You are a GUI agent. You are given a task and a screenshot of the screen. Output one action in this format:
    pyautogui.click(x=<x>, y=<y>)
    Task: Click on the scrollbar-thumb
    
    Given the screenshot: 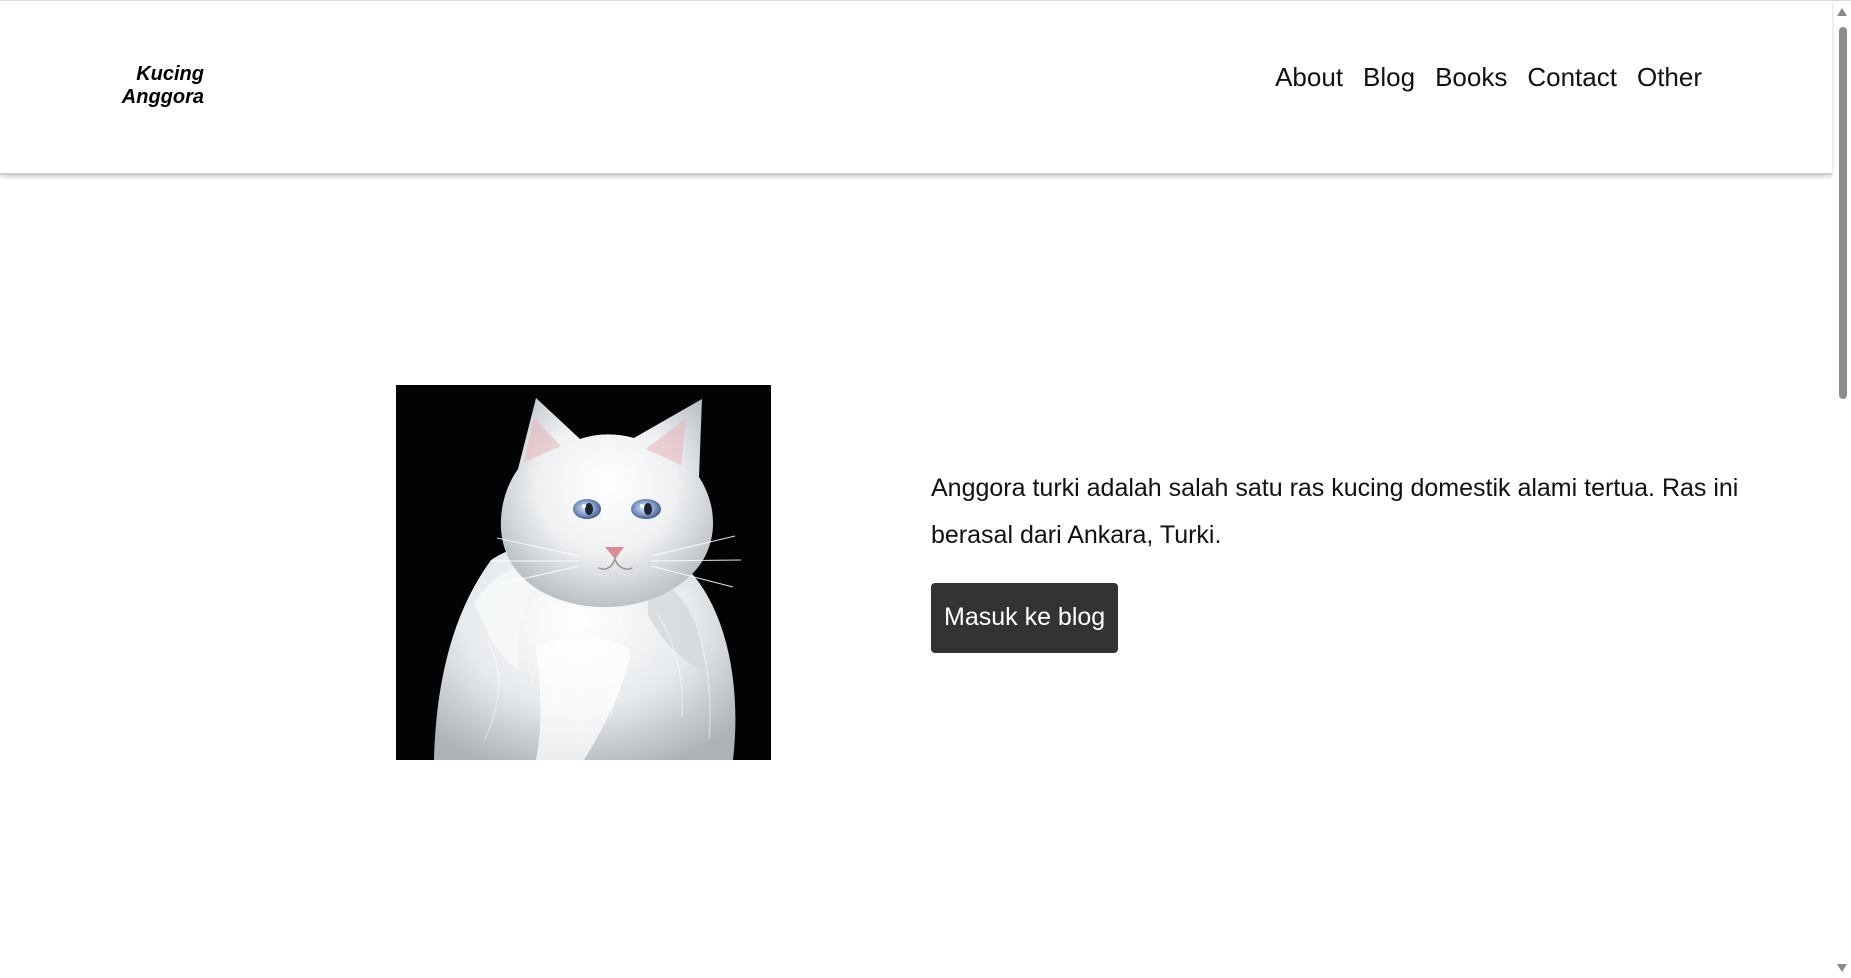 What is the action you would take?
    pyautogui.click(x=1843, y=213)
    